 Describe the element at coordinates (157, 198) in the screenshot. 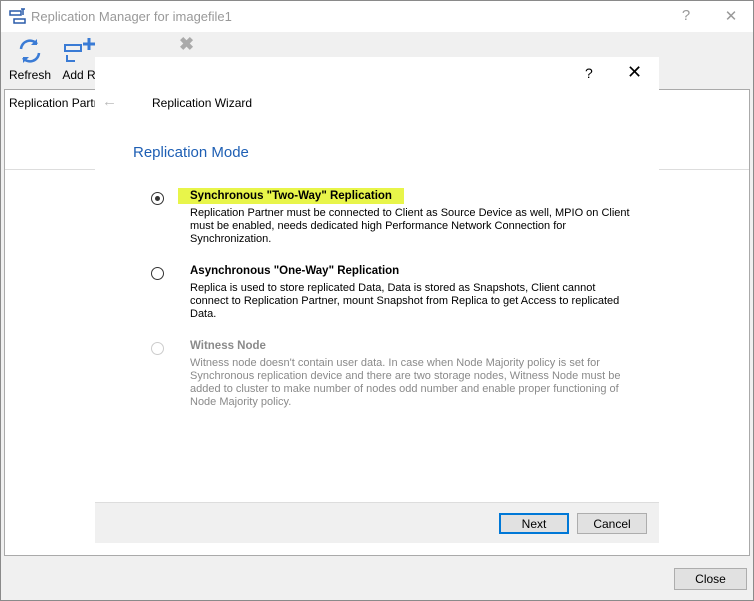

I see `radio-synchronous` at that location.